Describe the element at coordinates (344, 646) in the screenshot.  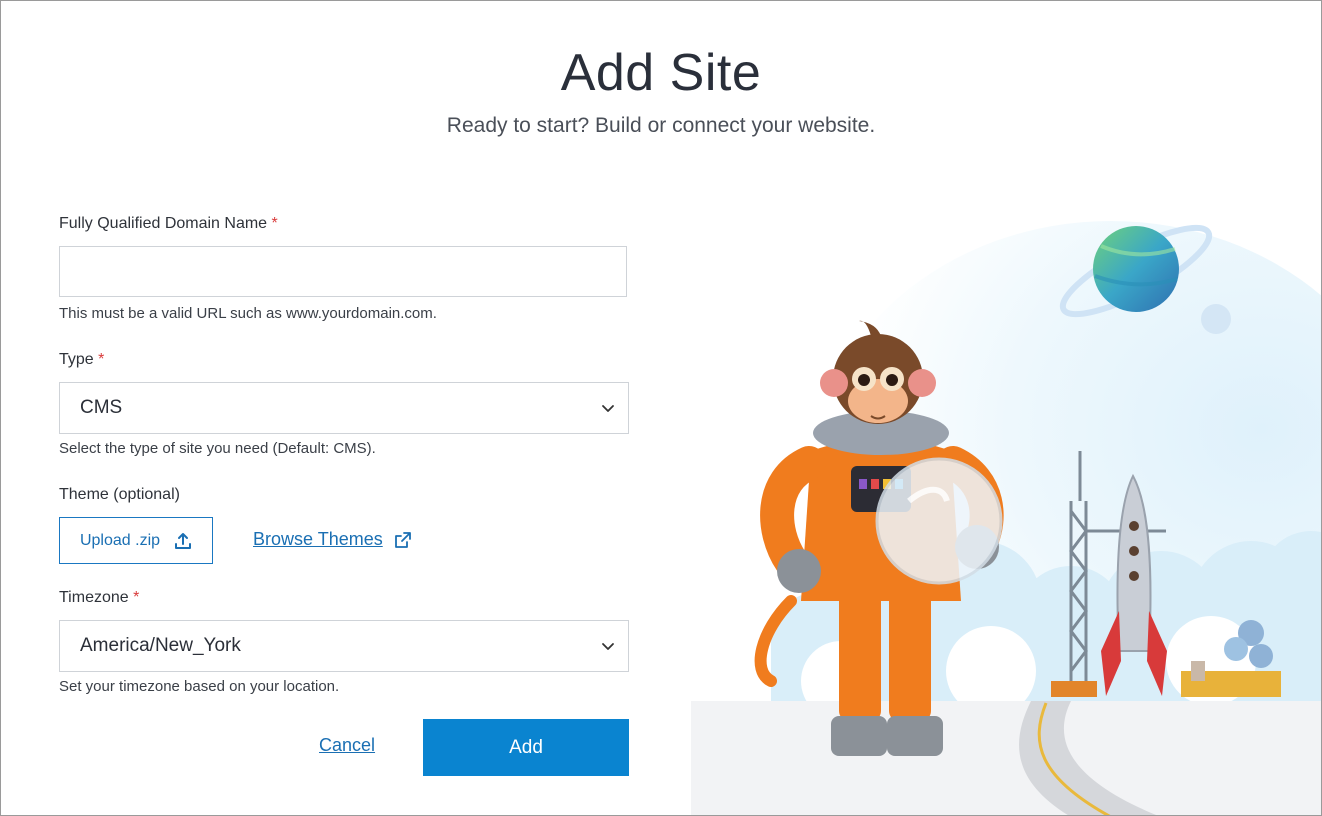
I see `timezone-select: America/New_York` at that location.